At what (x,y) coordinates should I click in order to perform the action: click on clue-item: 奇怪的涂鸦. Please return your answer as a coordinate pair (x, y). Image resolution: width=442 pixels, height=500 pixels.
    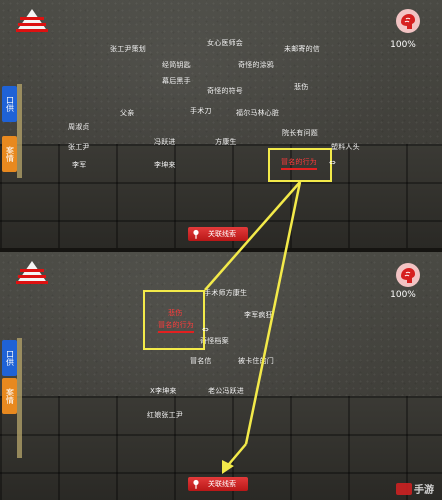
    Looking at the image, I should click on (256, 65).